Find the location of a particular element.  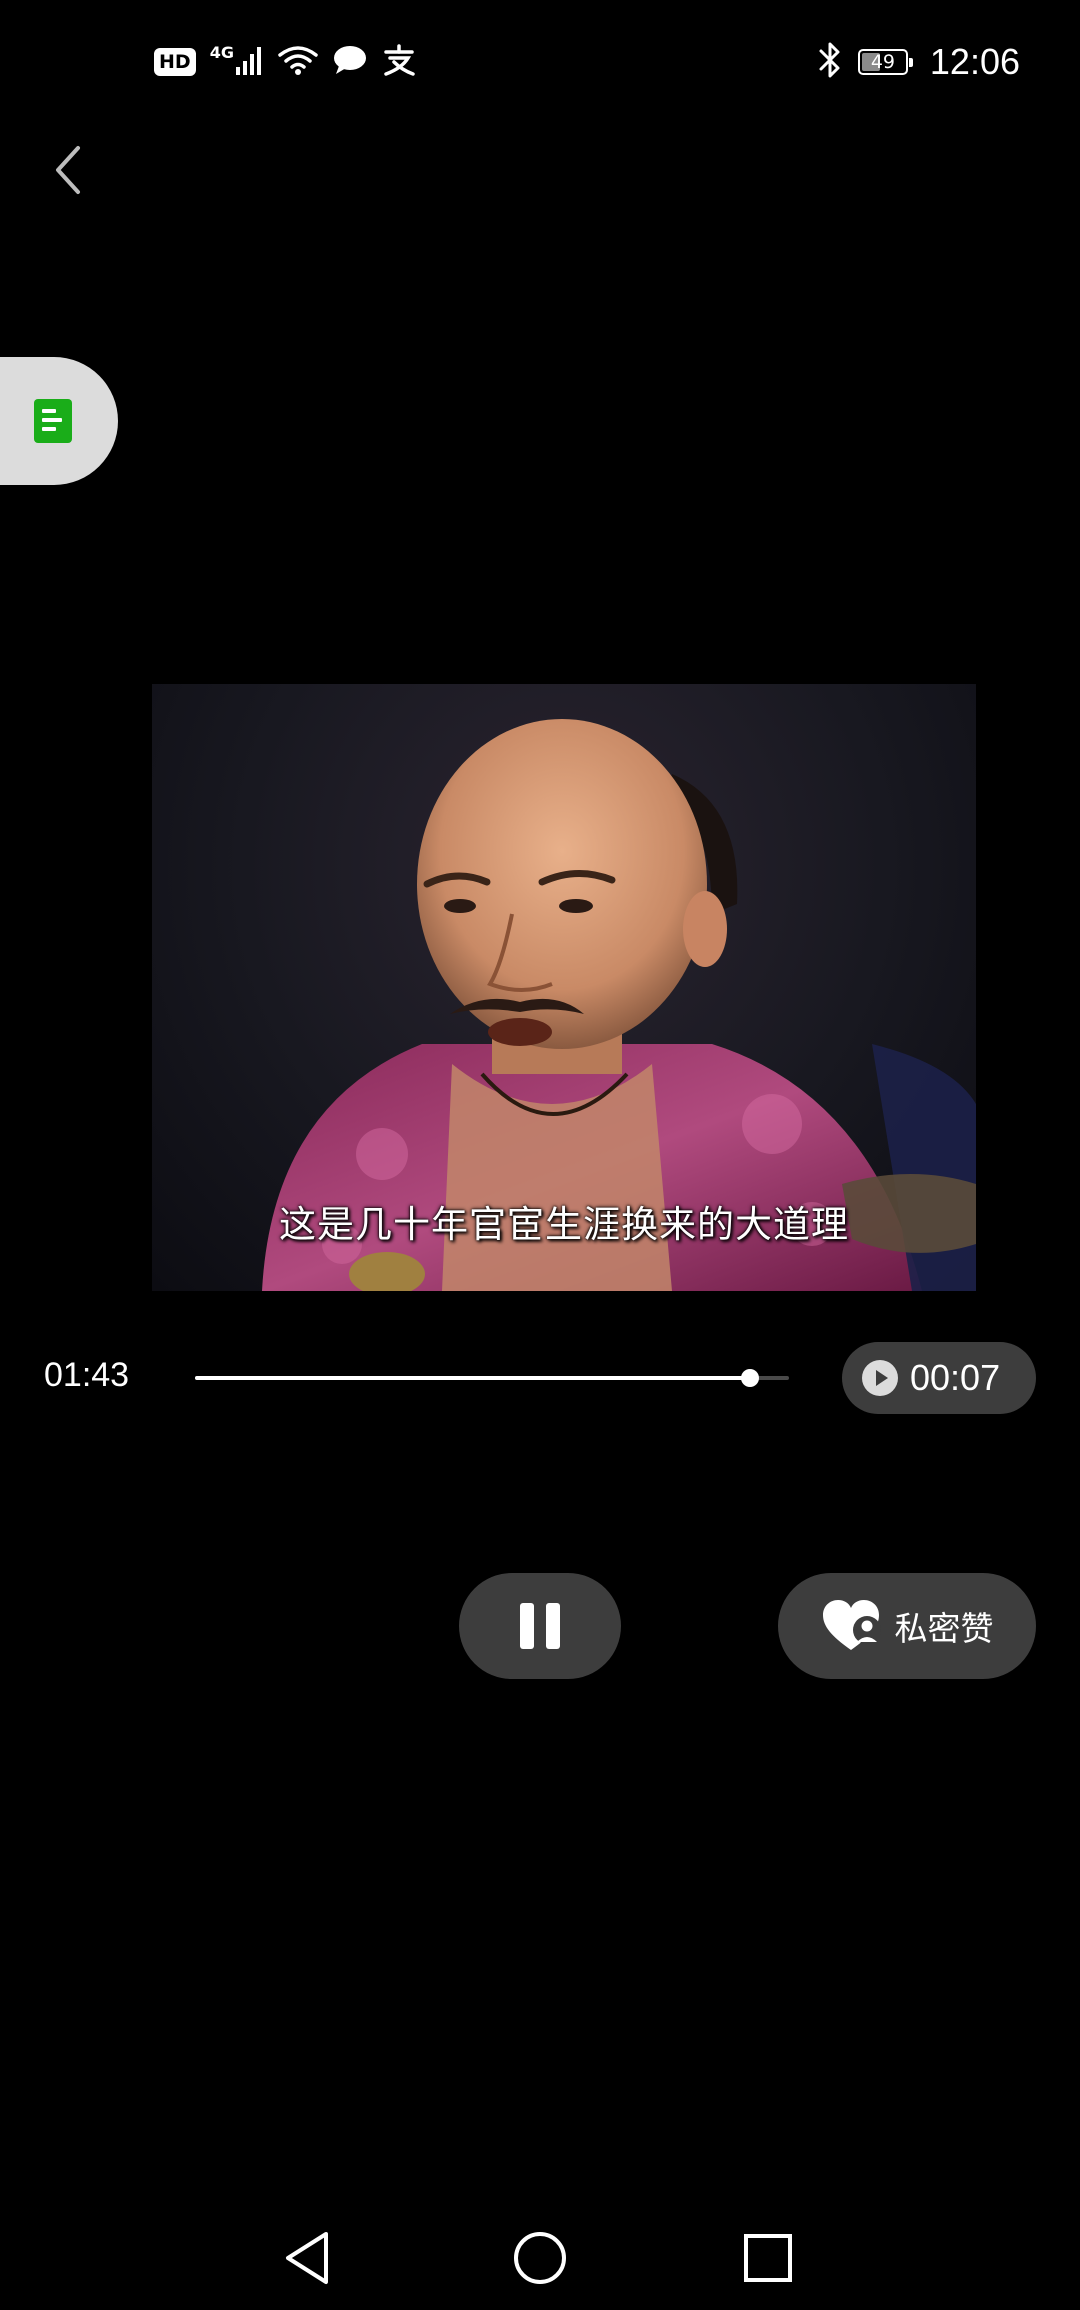

status-right: 49 12:06 is located at coordinates (919, 62).